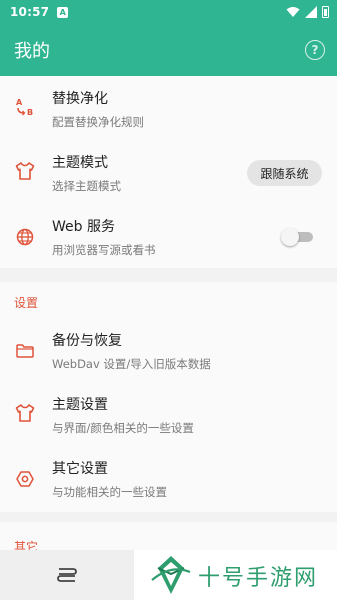 This screenshot has height=600, width=337. Describe the element at coordinates (26, 303) in the screenshot. I see `section-label-settings: 设置` at that location.